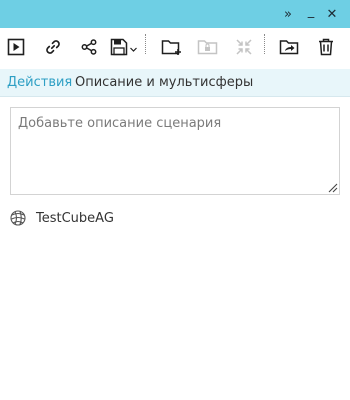 The height and width of the screenshot is (400, 350). Describe the element at coordinates (133, 49) in the screenshot. I see `chevron-down-icon` at that location.